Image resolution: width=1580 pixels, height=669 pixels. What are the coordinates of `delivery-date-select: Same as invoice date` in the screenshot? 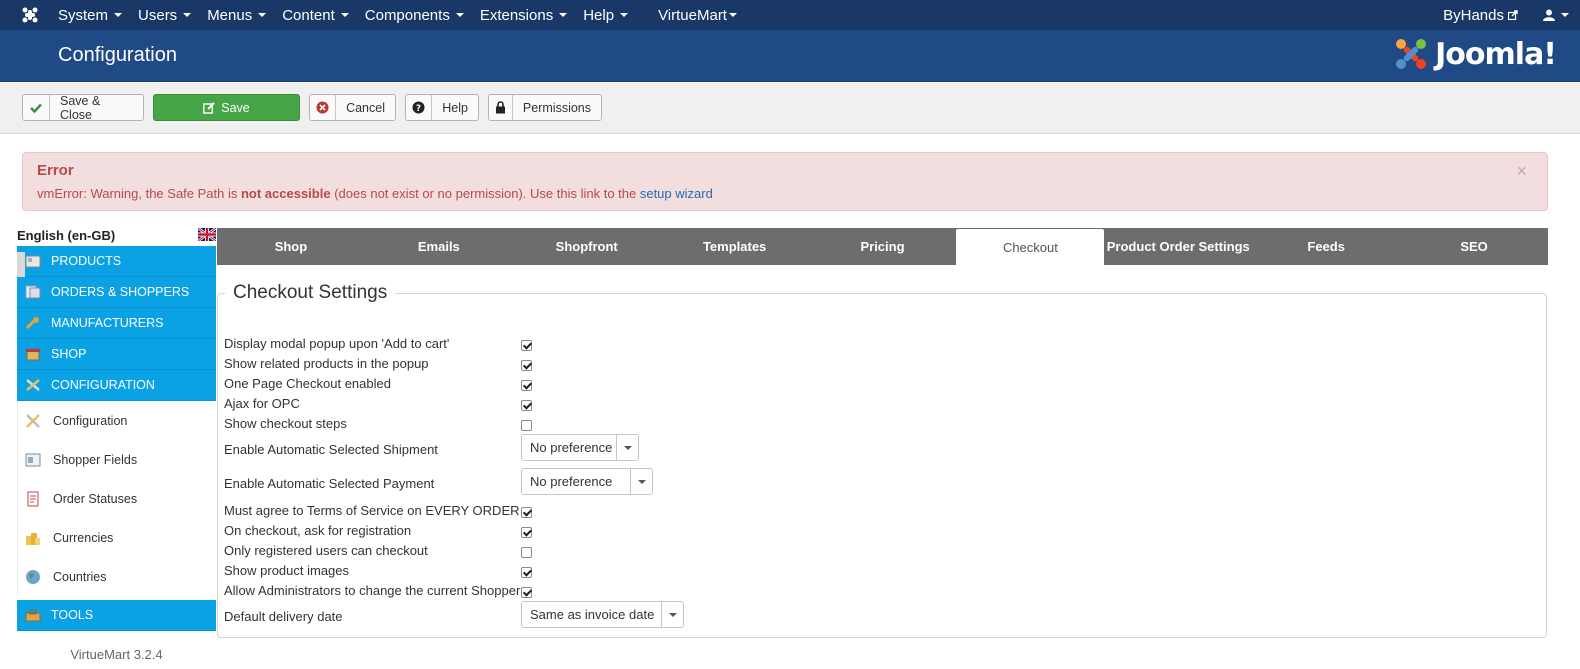 It's located at (602, 614).